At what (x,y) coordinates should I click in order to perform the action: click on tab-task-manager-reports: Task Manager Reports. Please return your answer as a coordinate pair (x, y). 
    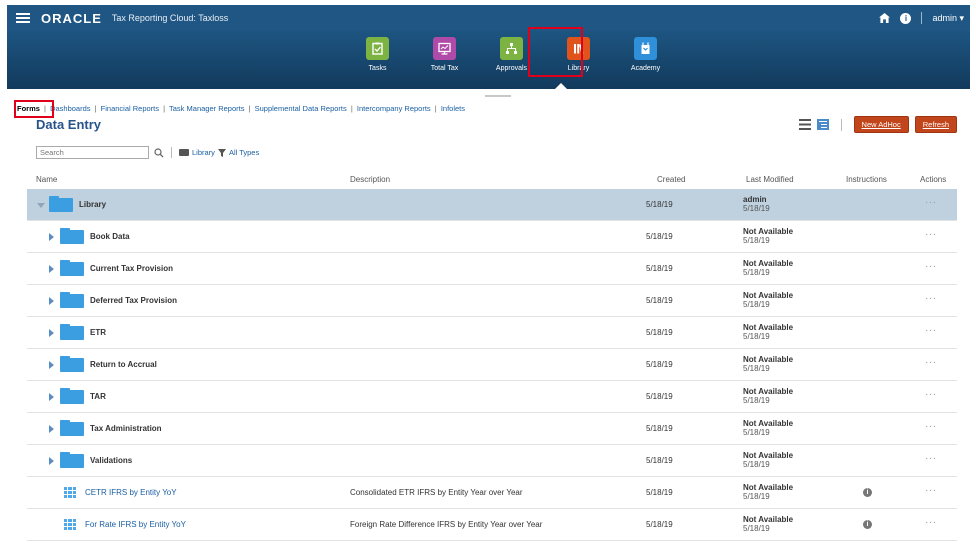
    Looking at the image, I should click on (206, 108).